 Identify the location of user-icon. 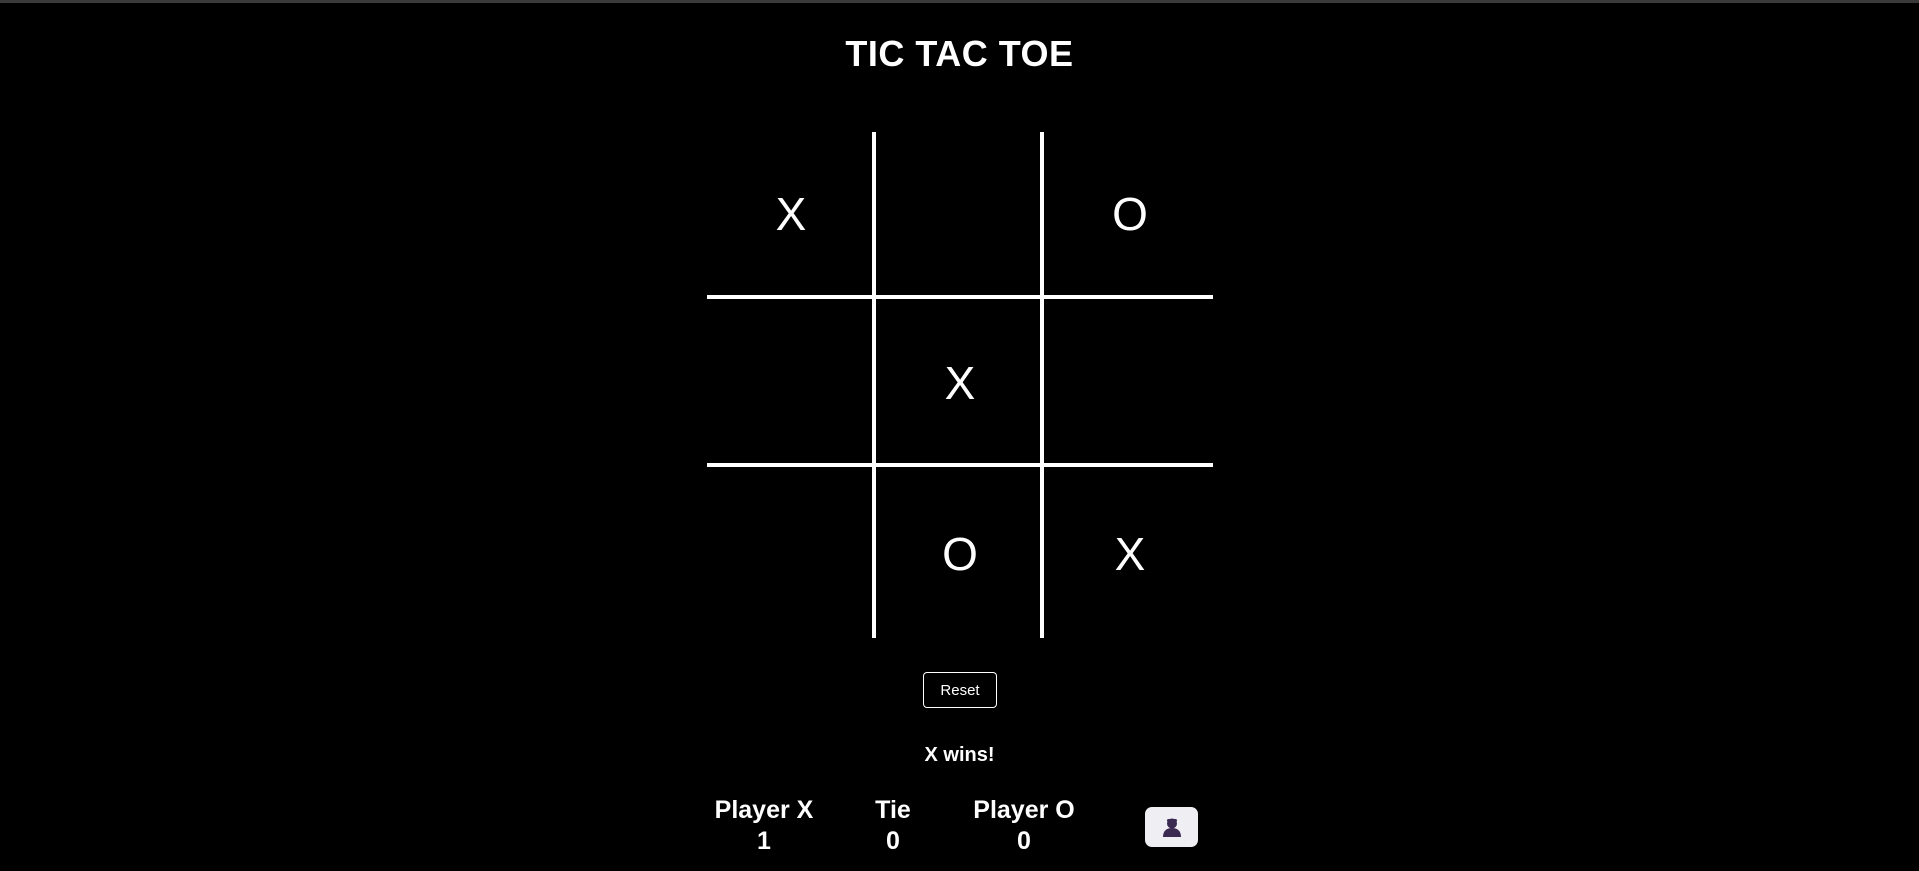
(1172, 827).